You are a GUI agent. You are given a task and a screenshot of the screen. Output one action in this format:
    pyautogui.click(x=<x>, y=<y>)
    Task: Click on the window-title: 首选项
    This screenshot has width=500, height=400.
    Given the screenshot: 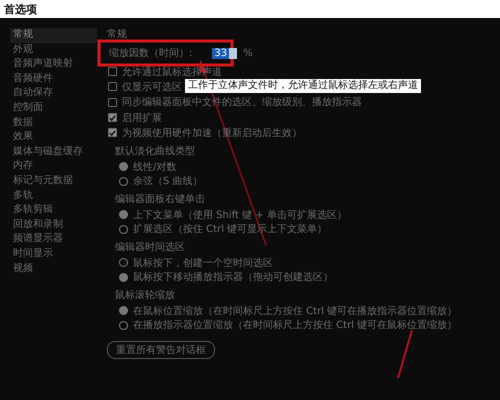 What is the action you would take?
    pyautogui.click(x=250, y=9)
    